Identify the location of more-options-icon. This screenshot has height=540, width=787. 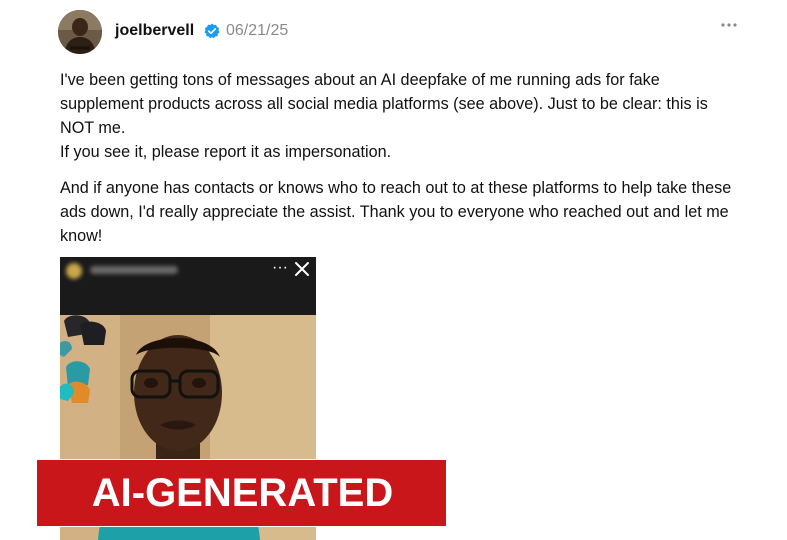
(729, 28).